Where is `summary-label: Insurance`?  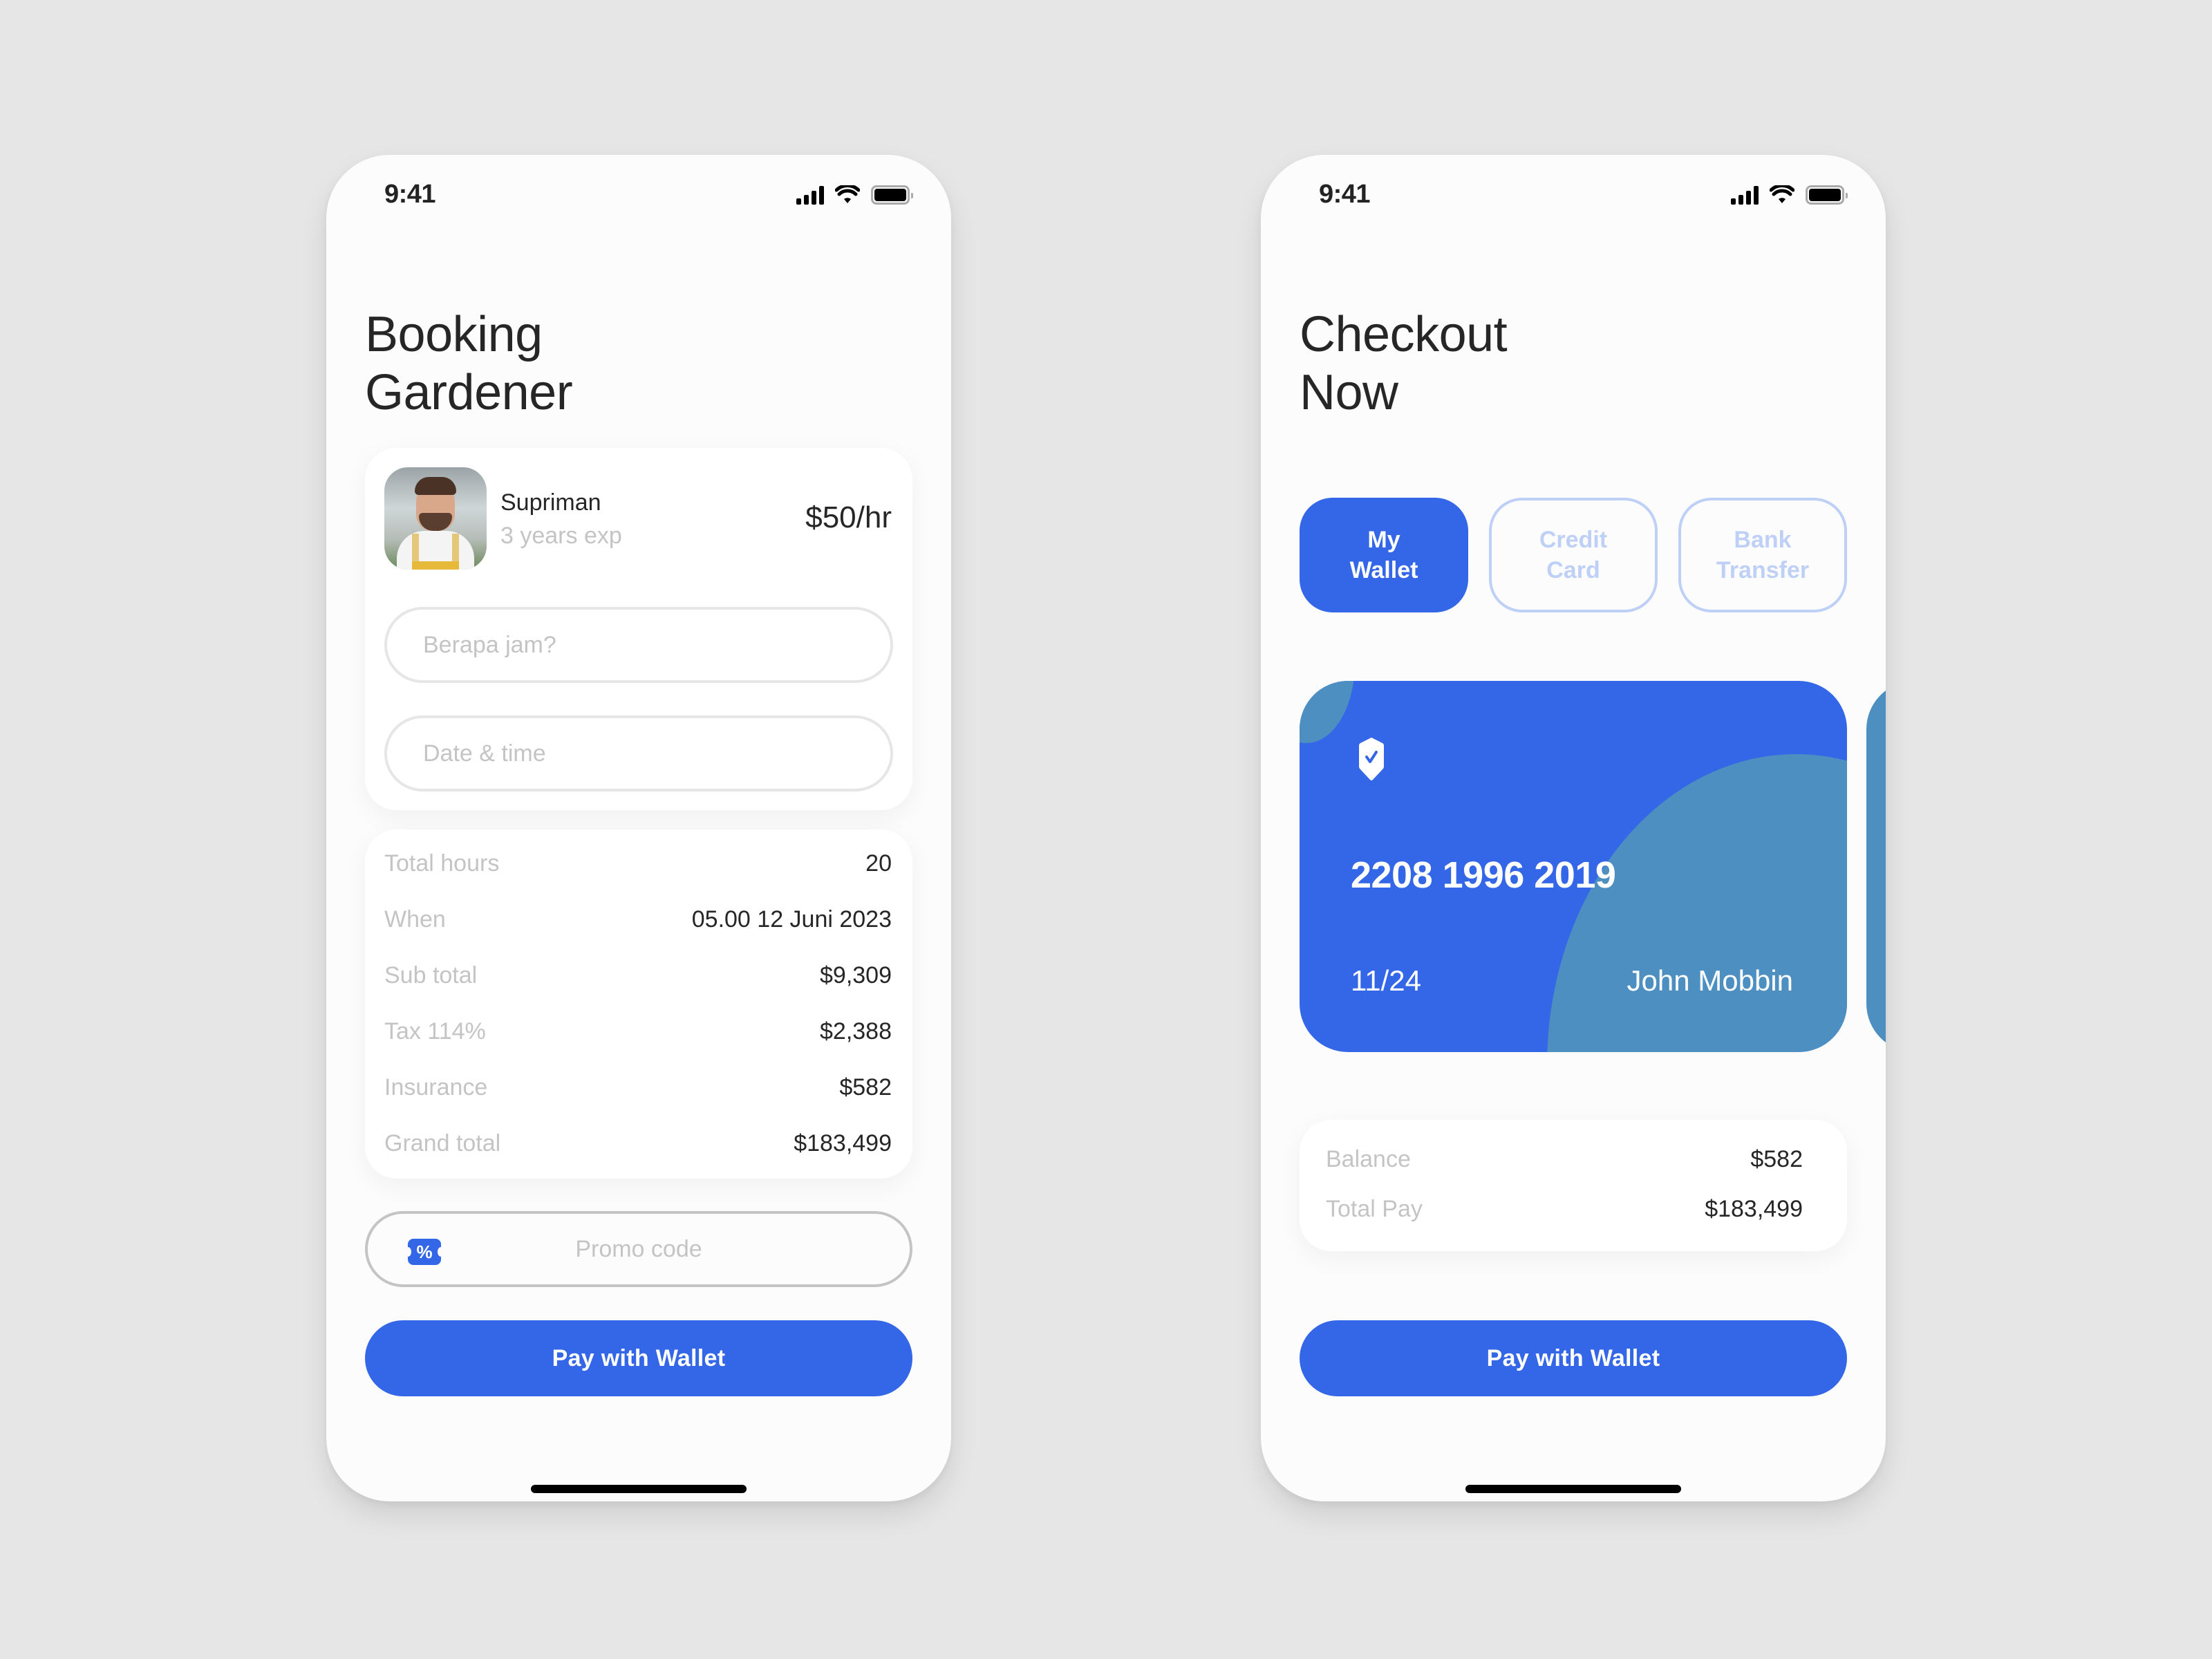 summary-label: Insurance is located at coordinates (436, 1087).